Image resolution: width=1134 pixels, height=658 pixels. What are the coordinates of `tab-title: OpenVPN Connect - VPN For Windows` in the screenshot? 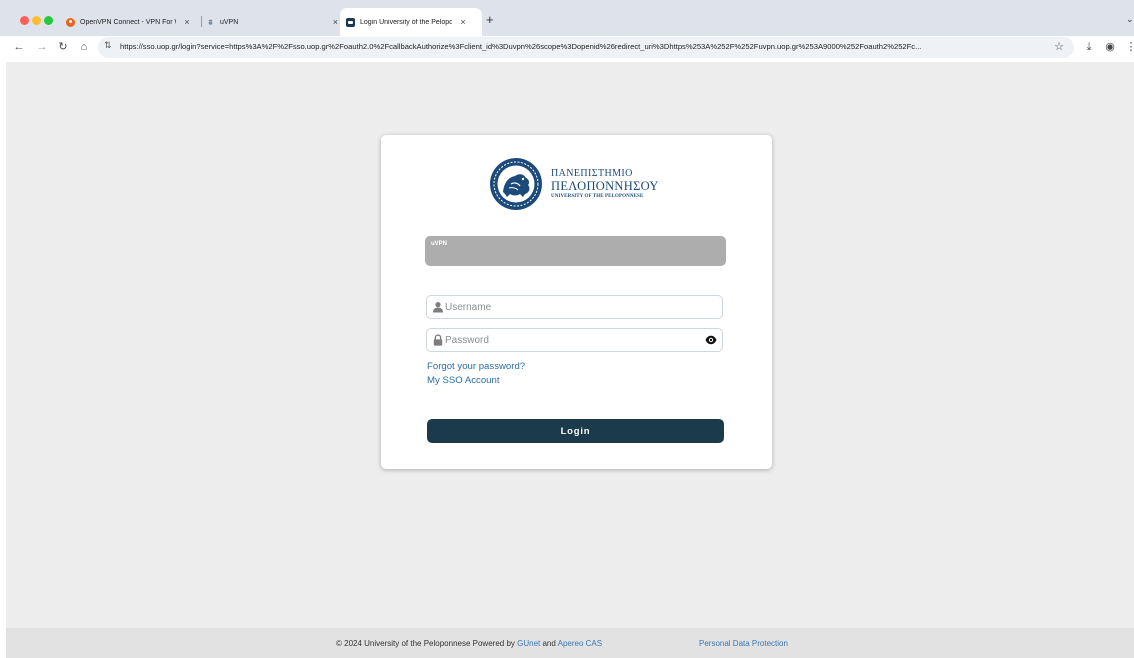 It's located at (128, 22).